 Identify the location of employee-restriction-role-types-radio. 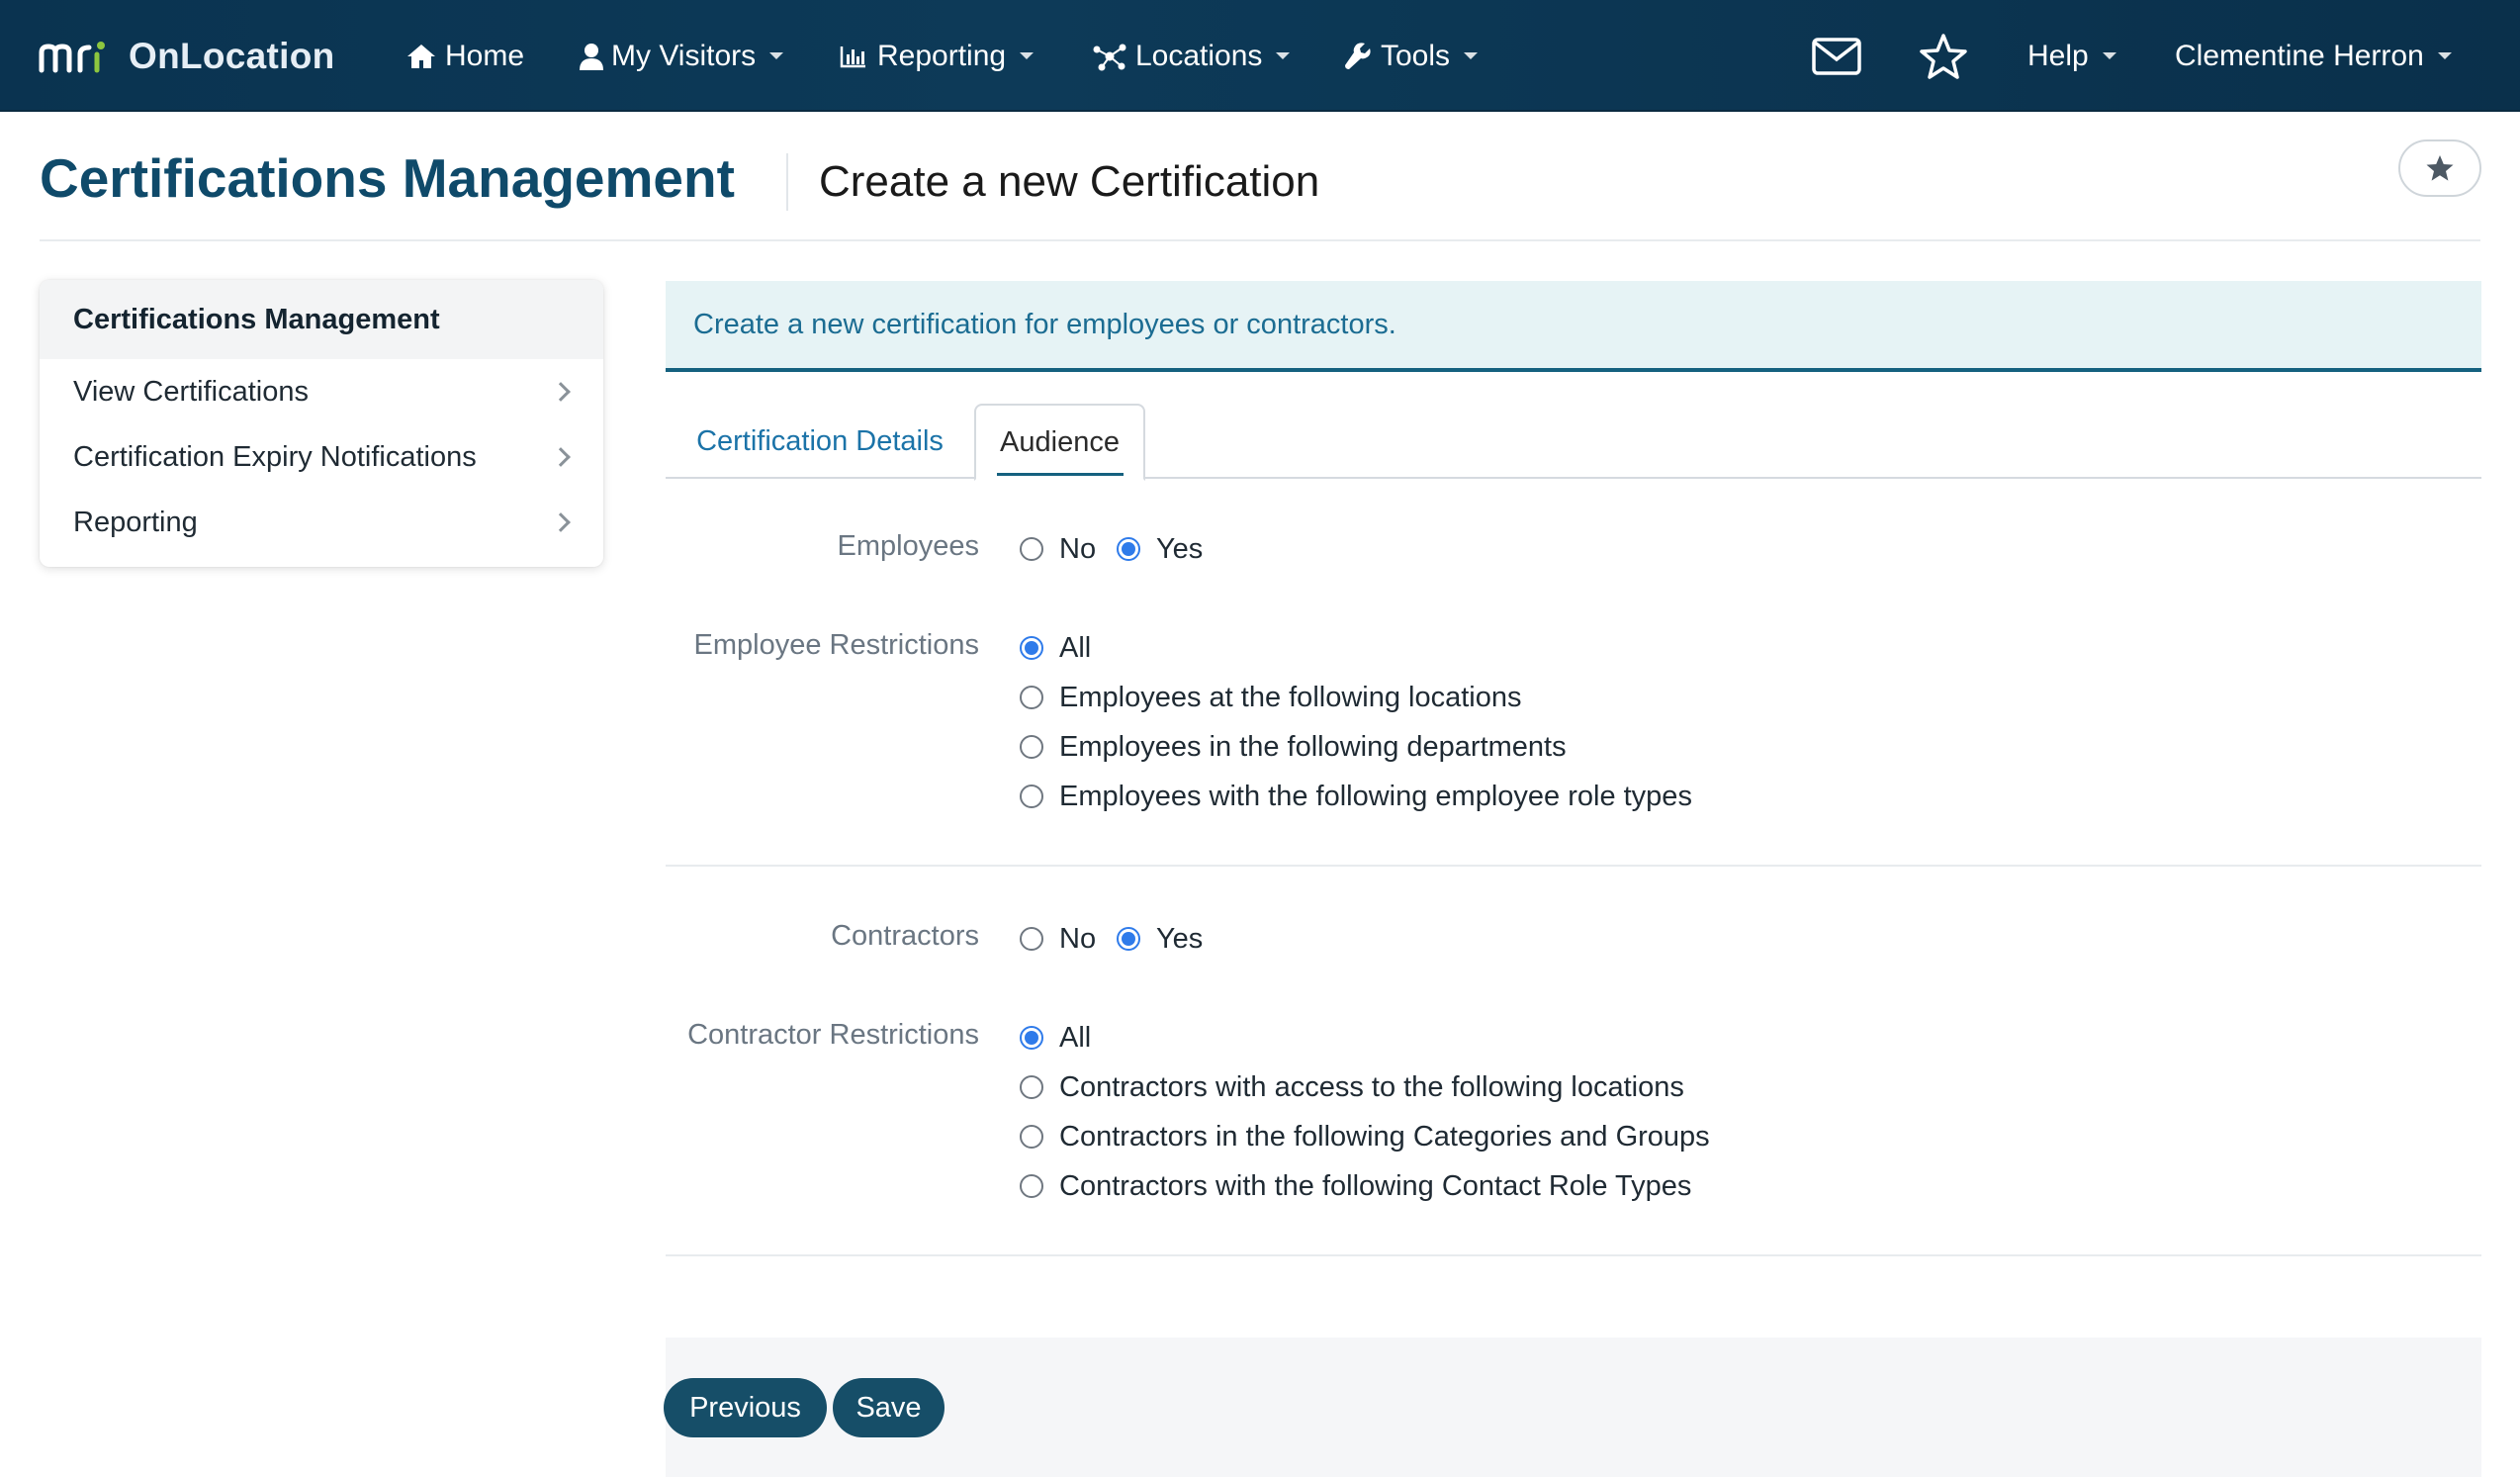
(1031, 796).